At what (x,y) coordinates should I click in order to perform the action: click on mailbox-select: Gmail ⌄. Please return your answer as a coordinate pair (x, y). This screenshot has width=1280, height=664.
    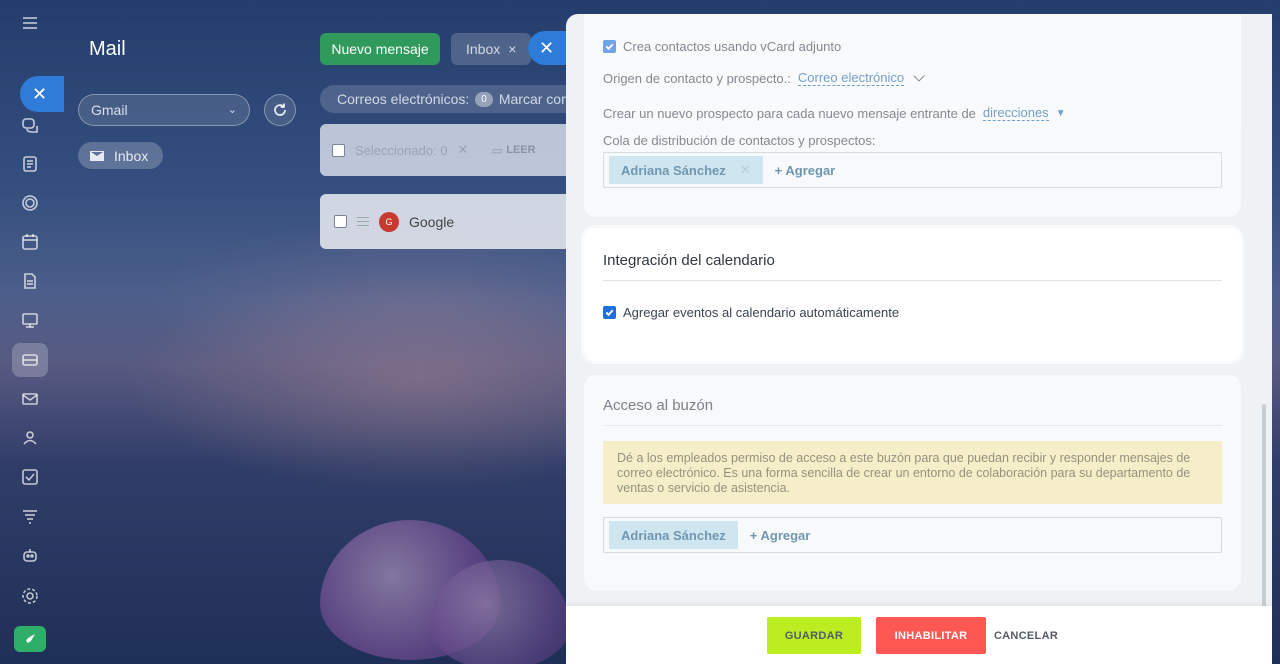
    Looking at the image, I should click on (164, 110).